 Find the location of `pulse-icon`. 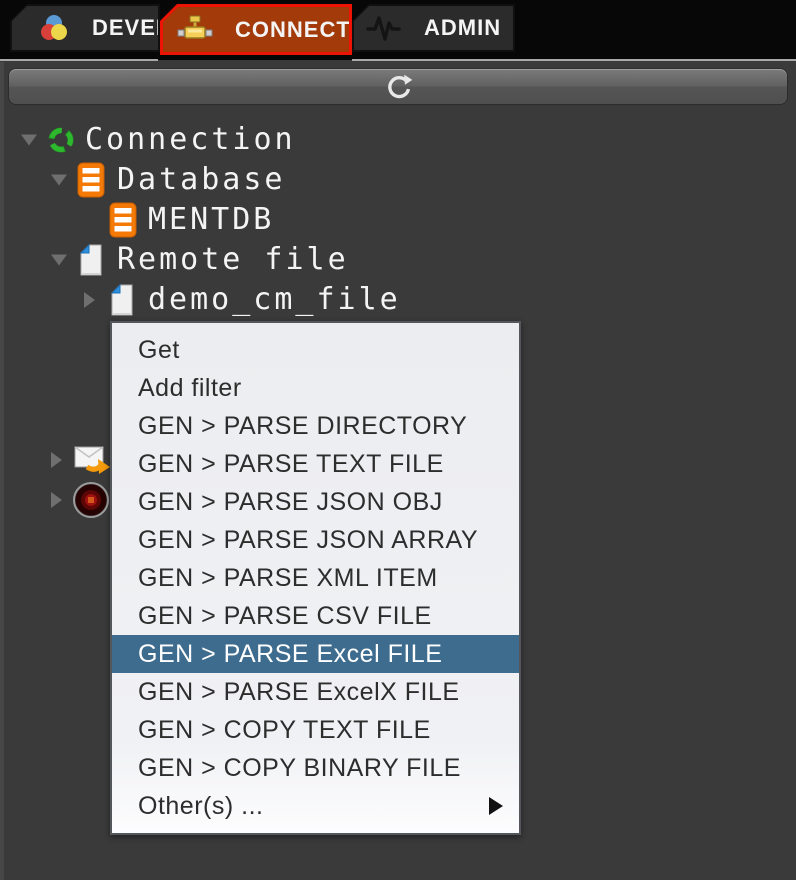

pulse-icon is located at coordinates (384, 28).